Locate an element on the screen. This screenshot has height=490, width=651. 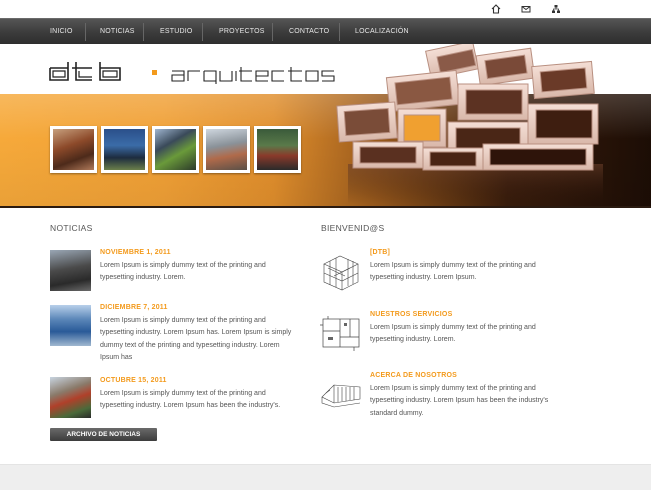
sitemap-icon is located at coordinates (556, 8).